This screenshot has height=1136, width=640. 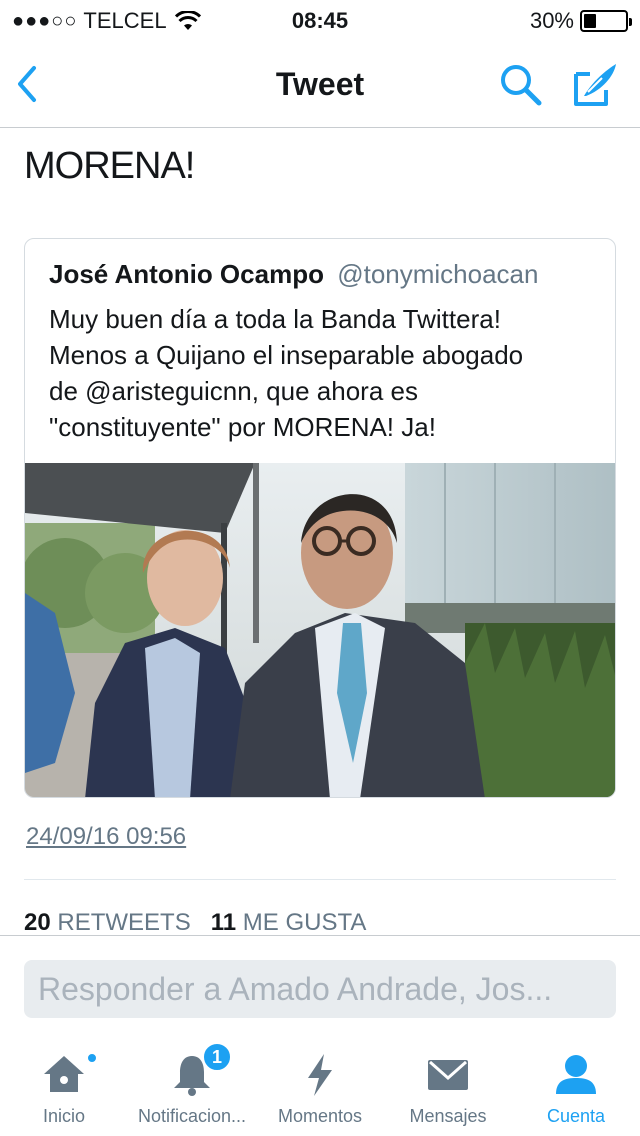 I want to click on tab-messages: Mensajes, so click(x=448, y=1086).